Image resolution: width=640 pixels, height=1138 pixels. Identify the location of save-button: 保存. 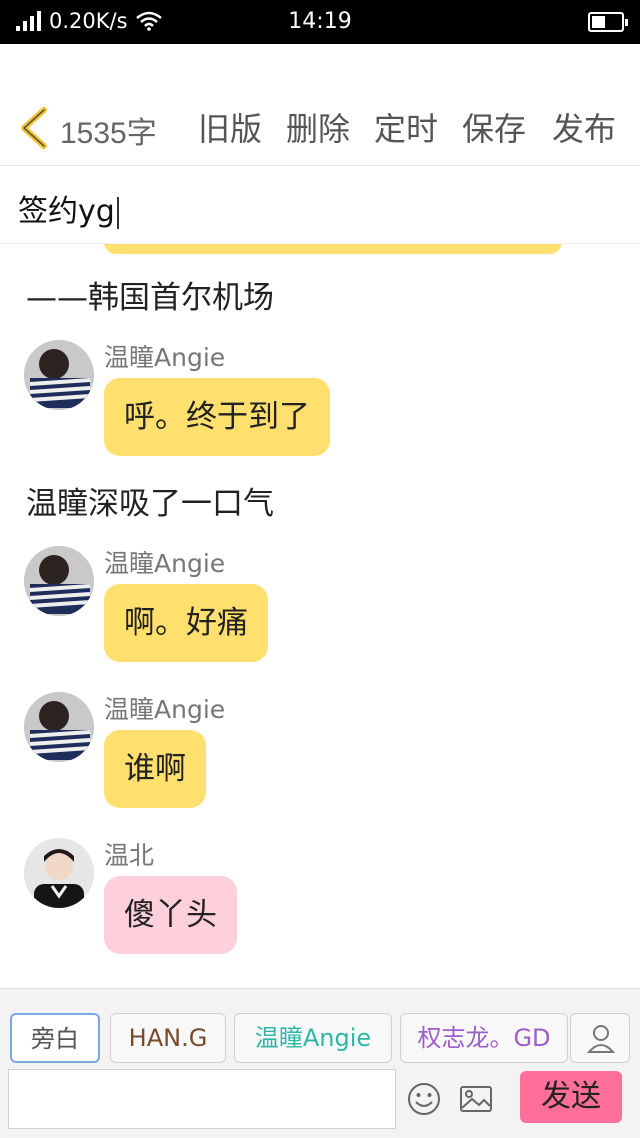
(494, 127).